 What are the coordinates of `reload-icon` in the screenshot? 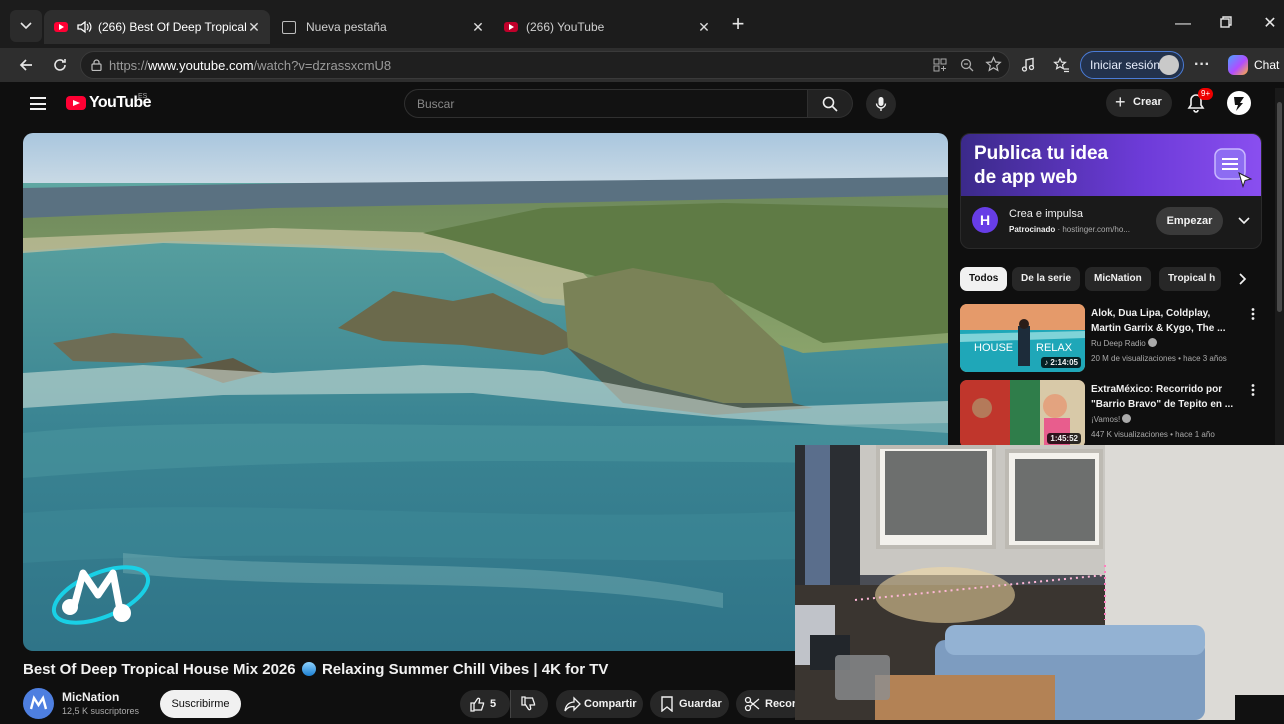 It's located at (60, 65).